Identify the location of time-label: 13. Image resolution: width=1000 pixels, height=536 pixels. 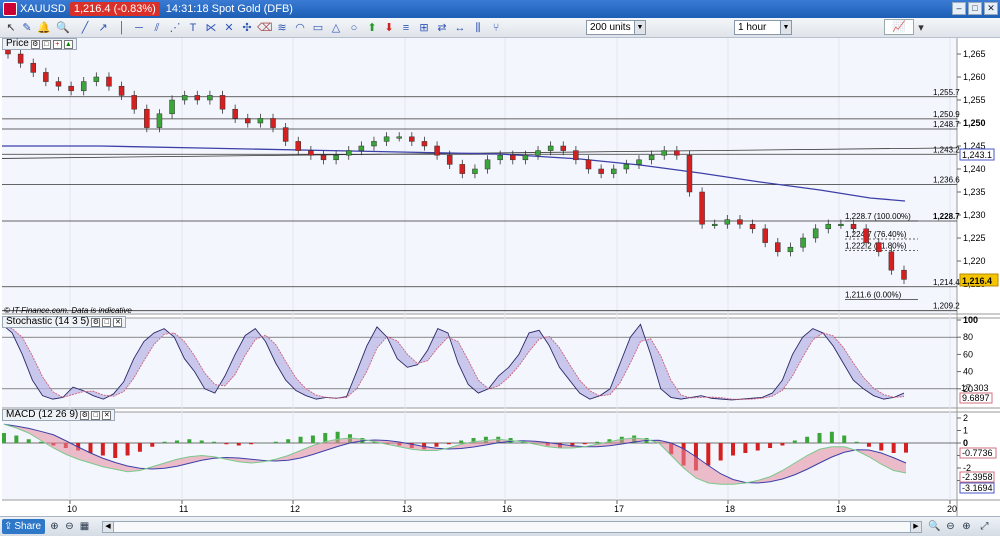
(407, 509).